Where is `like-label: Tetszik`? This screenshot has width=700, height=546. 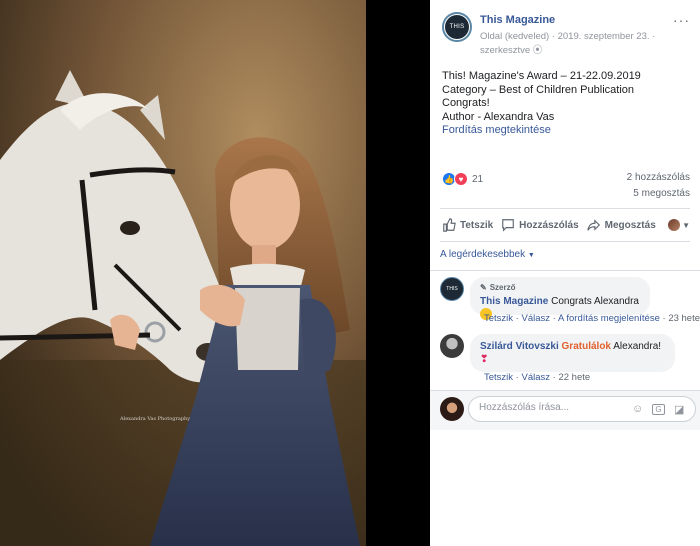 like-label: Tetszik is located at coordinates (477, 225).